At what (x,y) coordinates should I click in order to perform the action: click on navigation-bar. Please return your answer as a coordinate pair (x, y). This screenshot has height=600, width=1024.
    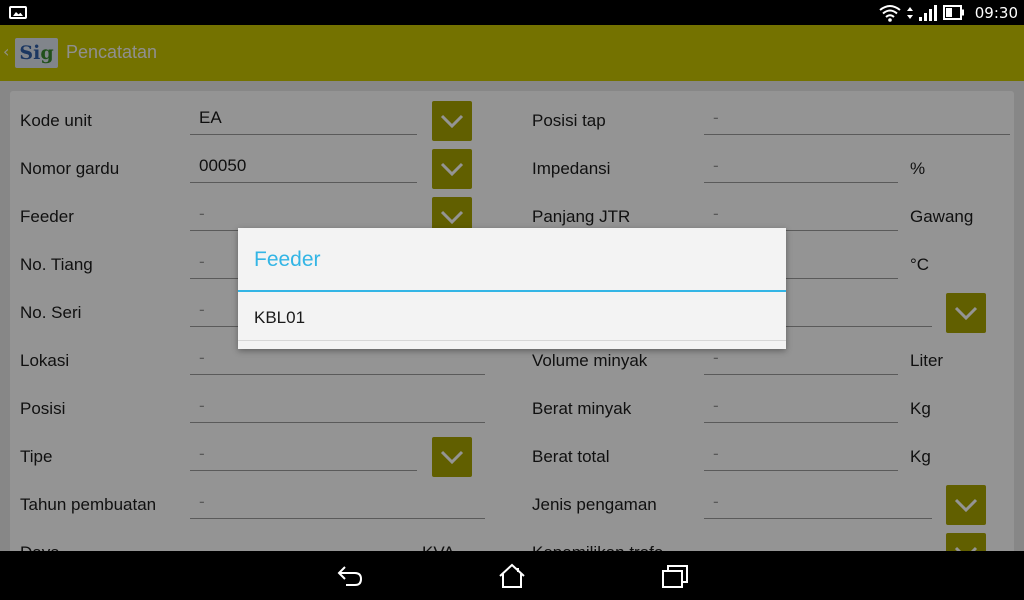
    Looking at the image, I should click on (512, 575).